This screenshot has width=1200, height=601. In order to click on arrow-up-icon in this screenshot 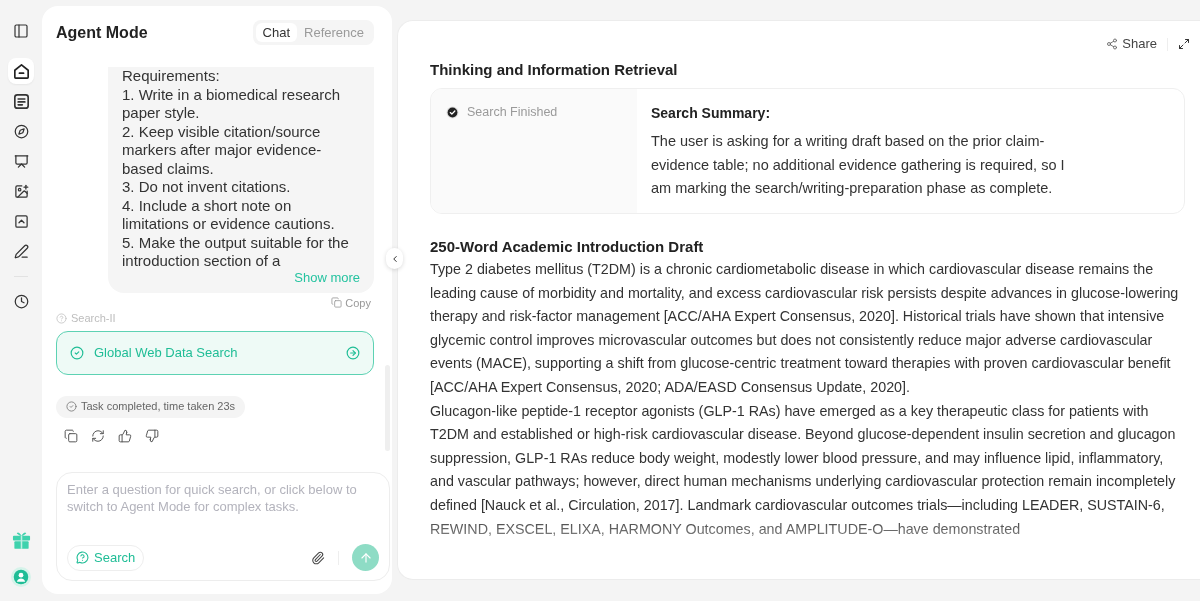, I will do `click(365, 557)`.